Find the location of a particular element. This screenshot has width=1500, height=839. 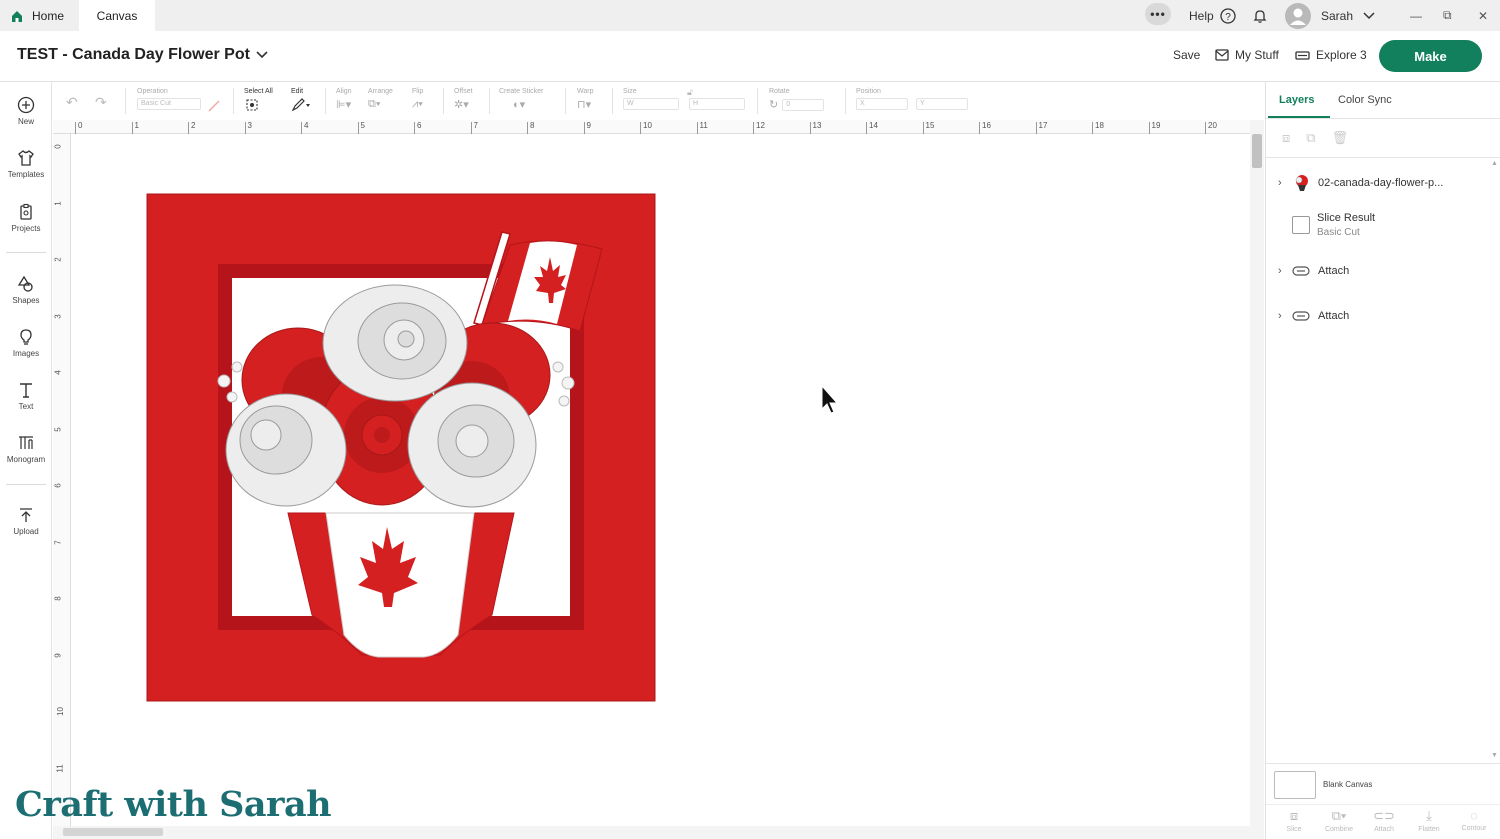

combine-icon: ⧉▾ is located at coordinates (1339, 815).